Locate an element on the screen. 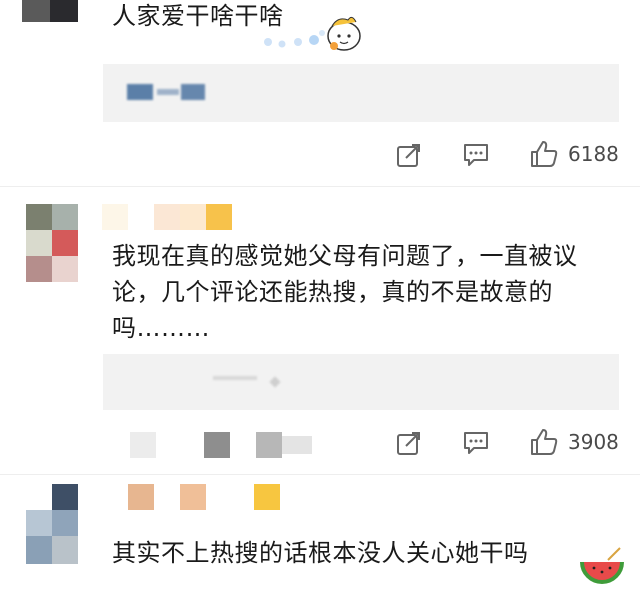 The image size is (640, 592). like-count: 3908 is located at coordinates (593, 442).